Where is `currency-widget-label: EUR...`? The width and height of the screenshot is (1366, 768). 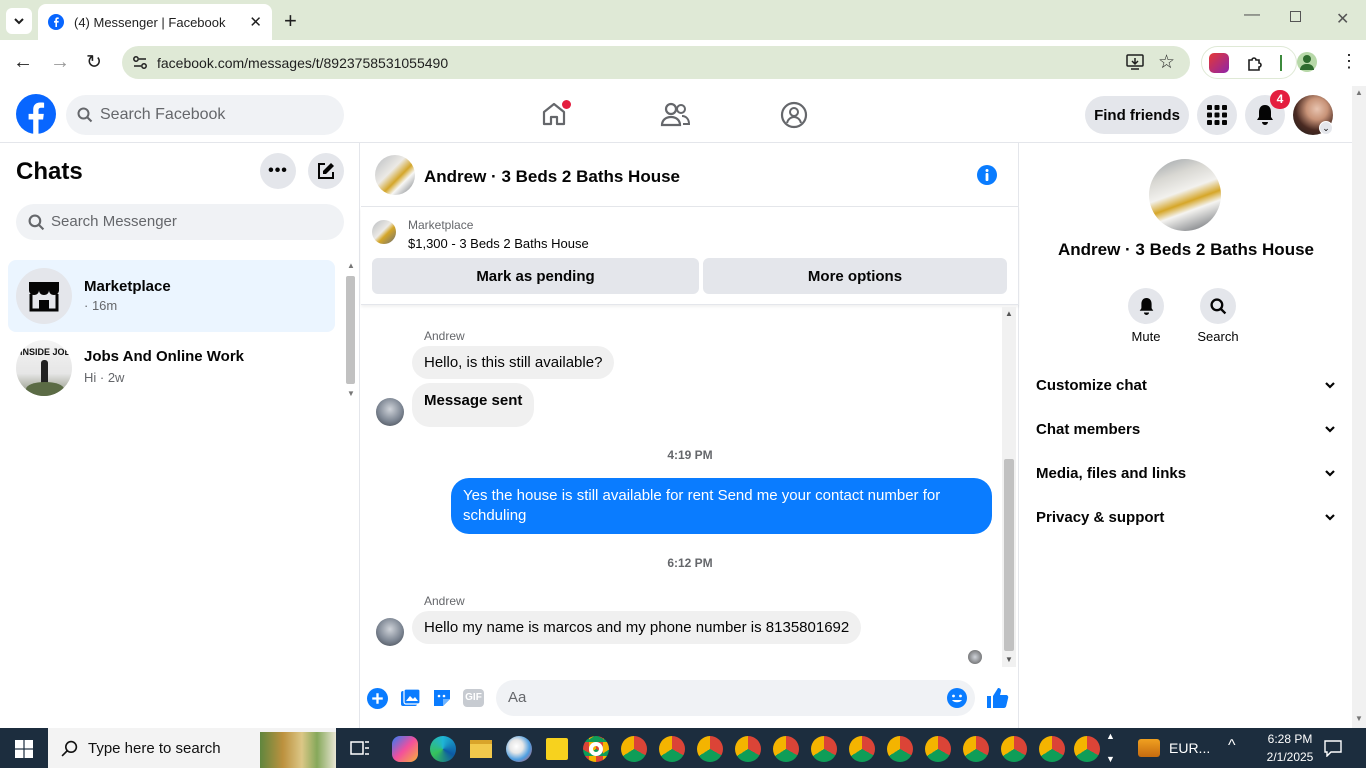
currency-widget-label: EUR... is located at coordinates (1189, 748).